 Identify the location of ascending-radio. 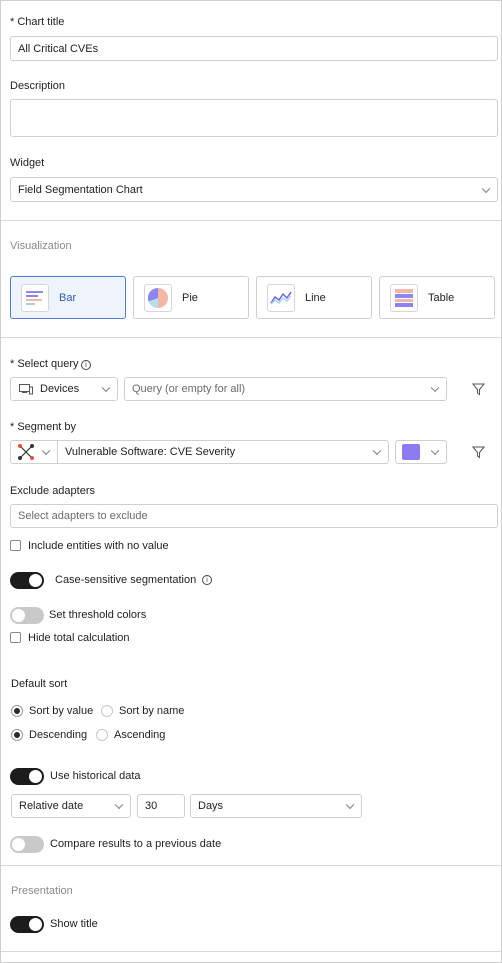
(102, 735).